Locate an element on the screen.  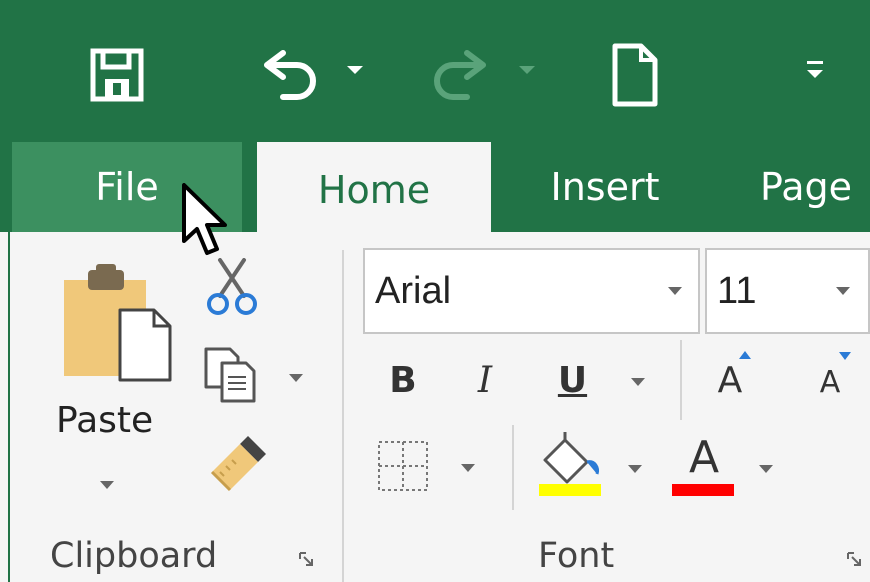
scissors-icon is located at coordinates (232, 286).